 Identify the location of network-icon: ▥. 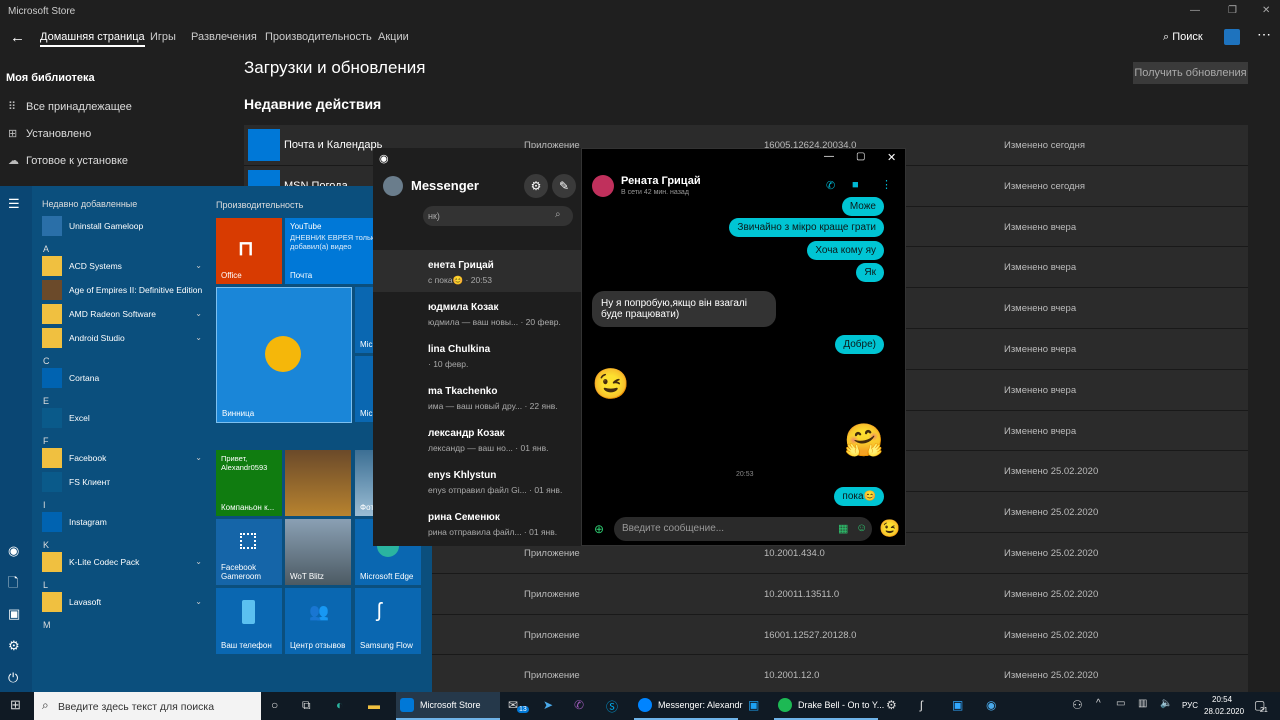
(1142, 703).